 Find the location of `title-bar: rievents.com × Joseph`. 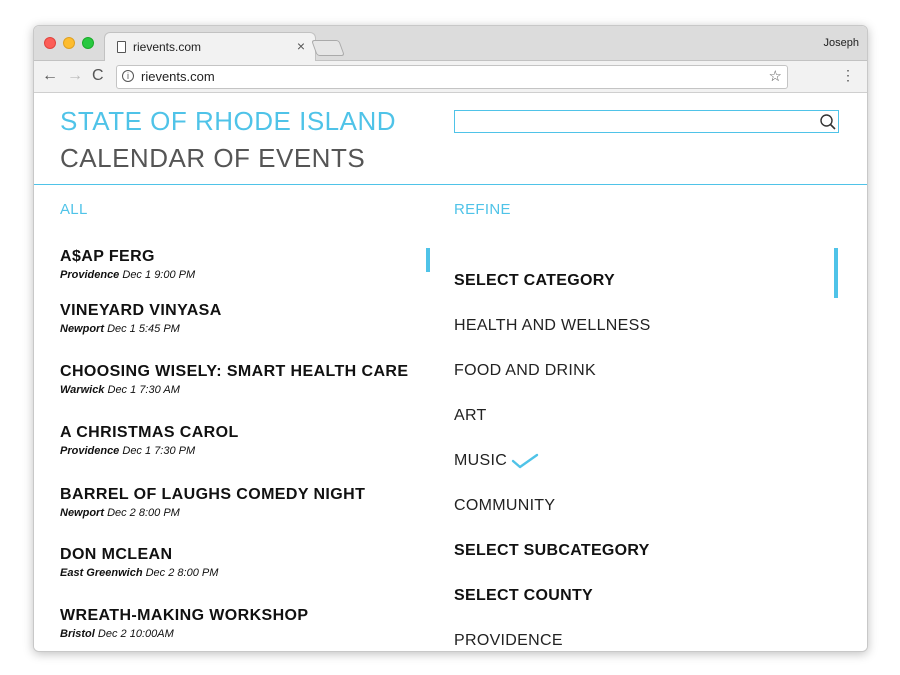

title-bar: rievents.com × Joseph is located at coordinates (450, 44).